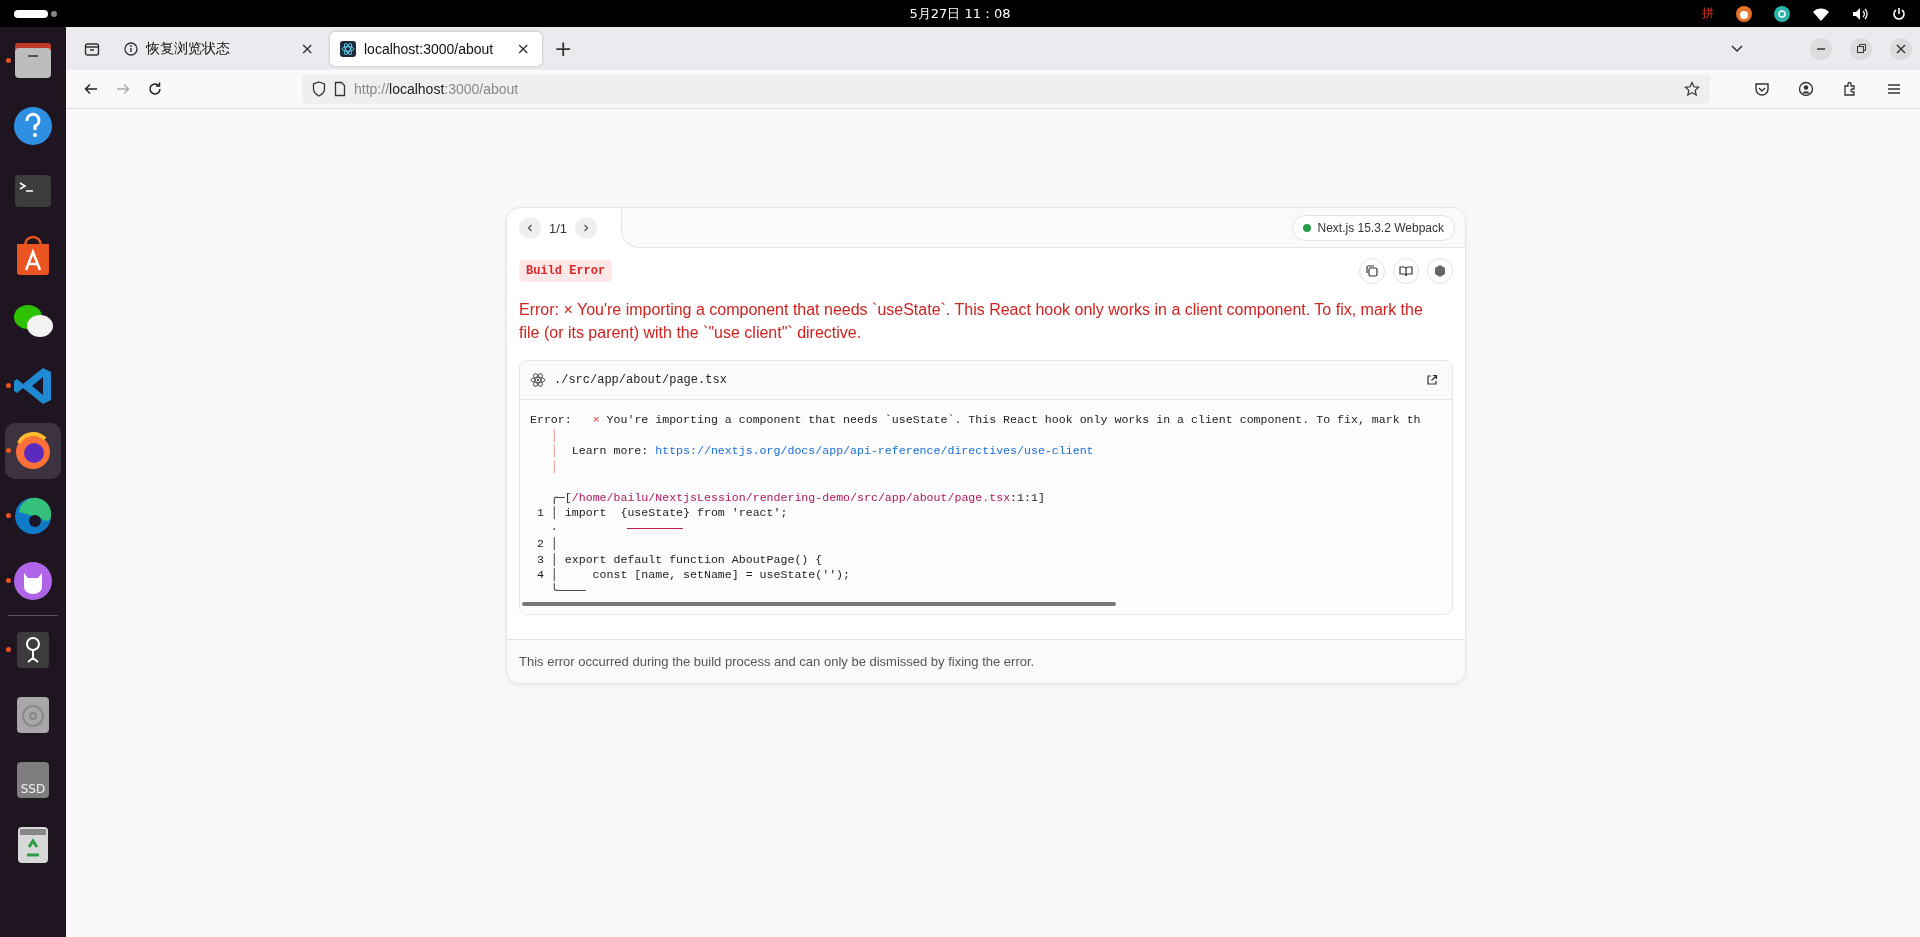 The image size is (1920, 937). I want to click on hexagon-button, so click(1440, 271).